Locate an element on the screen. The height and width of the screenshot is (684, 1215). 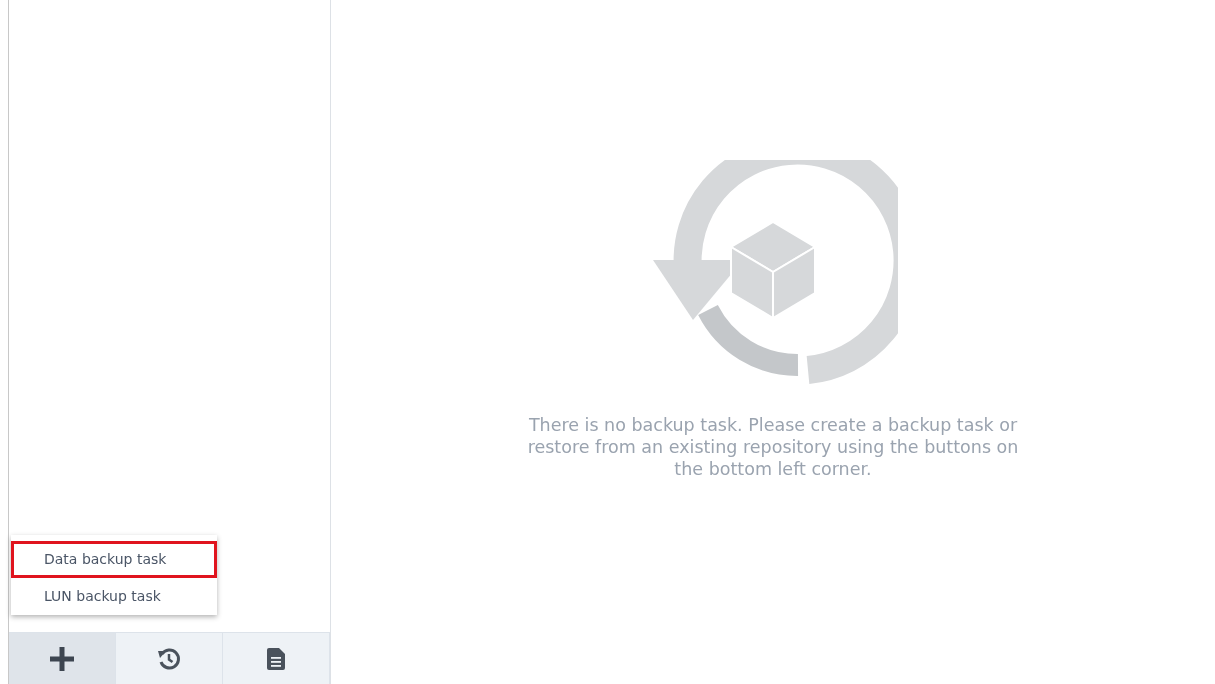
document-icon is located at coordinates (276, 658).